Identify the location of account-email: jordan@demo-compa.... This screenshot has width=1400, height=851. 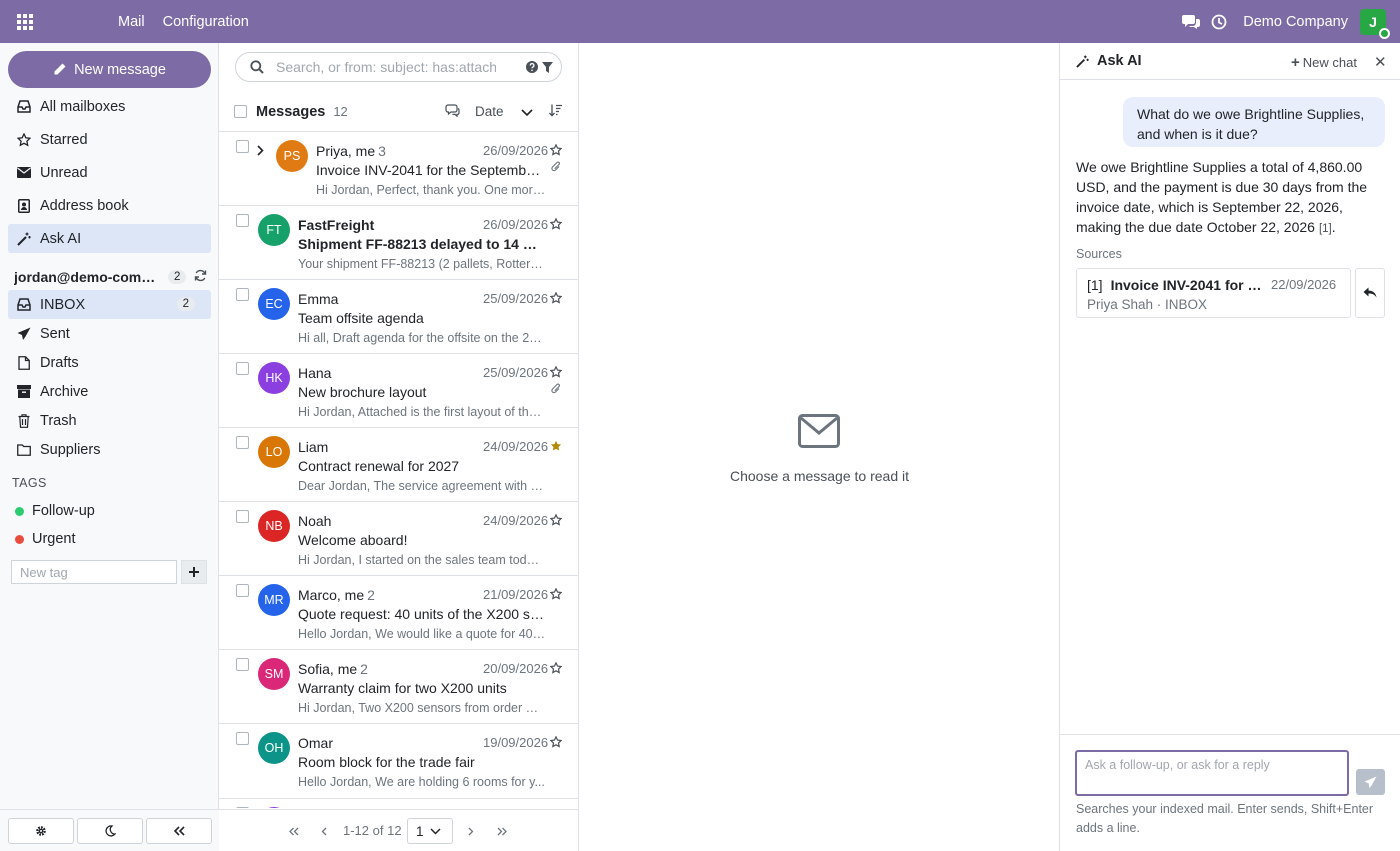
(87, 277).